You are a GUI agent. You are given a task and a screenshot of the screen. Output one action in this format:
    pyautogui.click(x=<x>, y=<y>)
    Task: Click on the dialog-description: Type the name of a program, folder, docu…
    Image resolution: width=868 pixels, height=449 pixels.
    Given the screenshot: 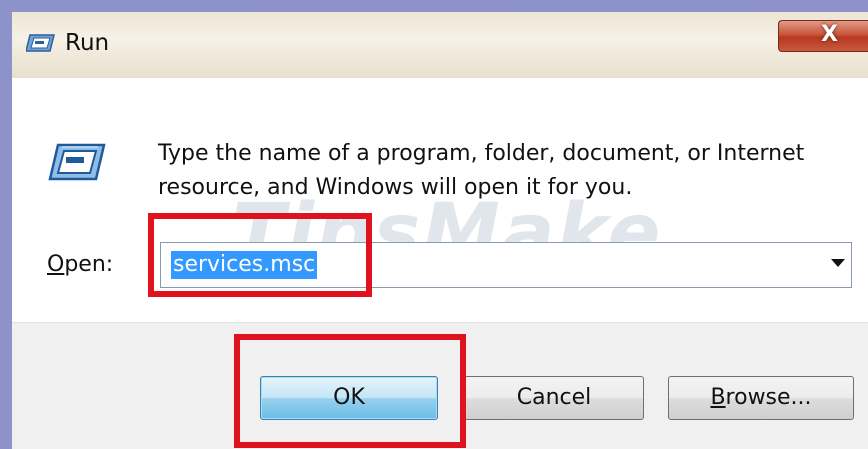 What is the action you would take?
    pyautogui.click(x=503, y=171)
    